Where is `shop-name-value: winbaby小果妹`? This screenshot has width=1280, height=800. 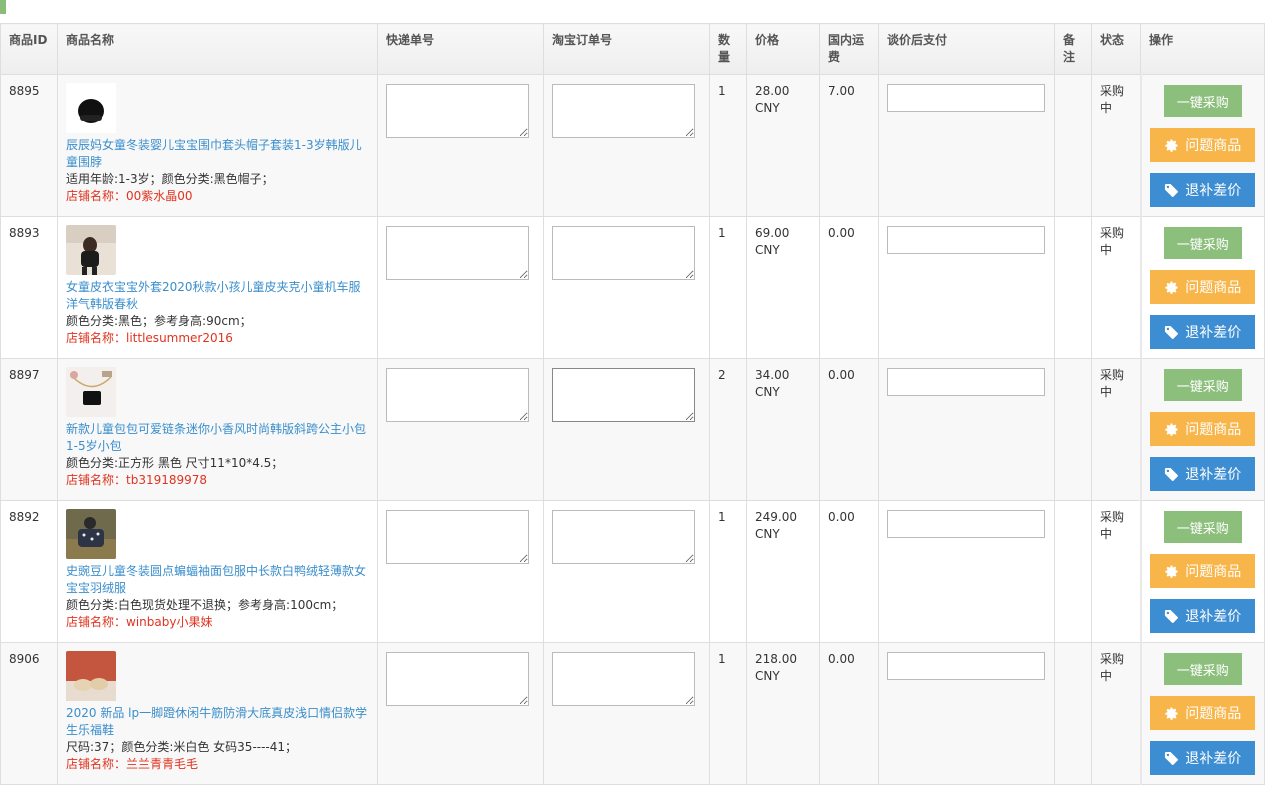
shop-name-value: winbaby小果妹 is located at coordinates (169, 622).